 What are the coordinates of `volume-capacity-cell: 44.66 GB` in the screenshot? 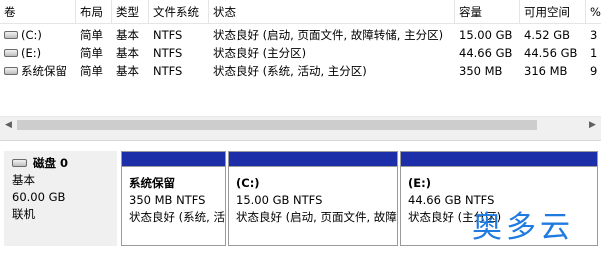 It's located at (486, 53).